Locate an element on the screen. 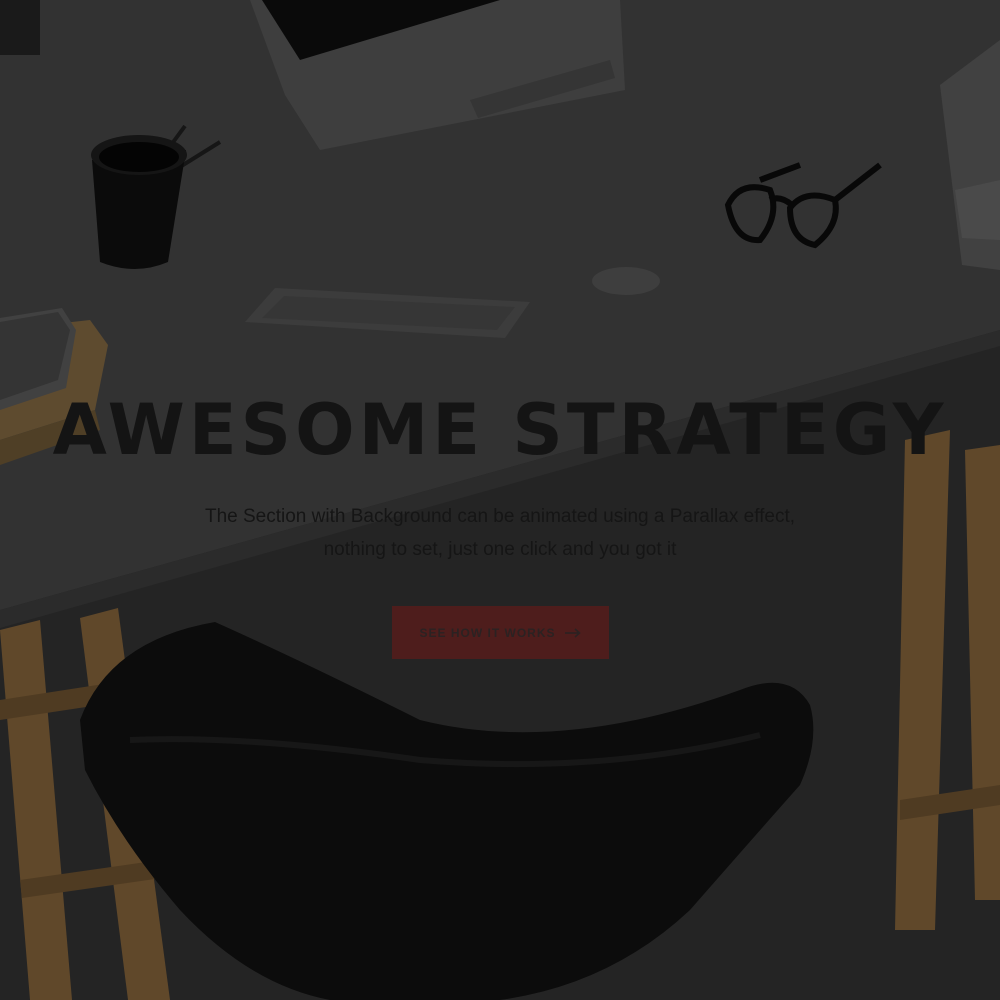 The width and height of the screenshot is (1000, 1000). see-how-it-works-button: SEE HOW IT WORKS is located at coordinates (500, 632).